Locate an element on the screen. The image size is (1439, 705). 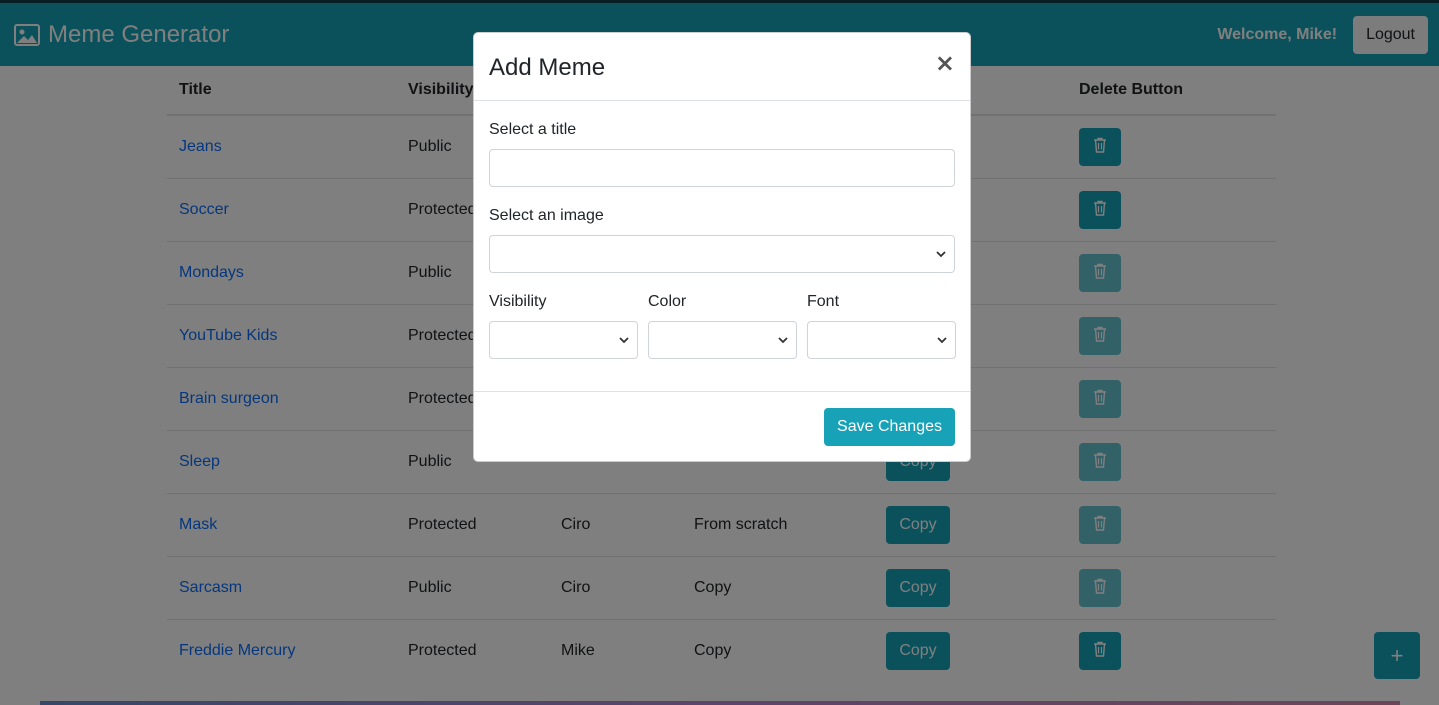
color-label: Color is located at coordinates (667, 301).